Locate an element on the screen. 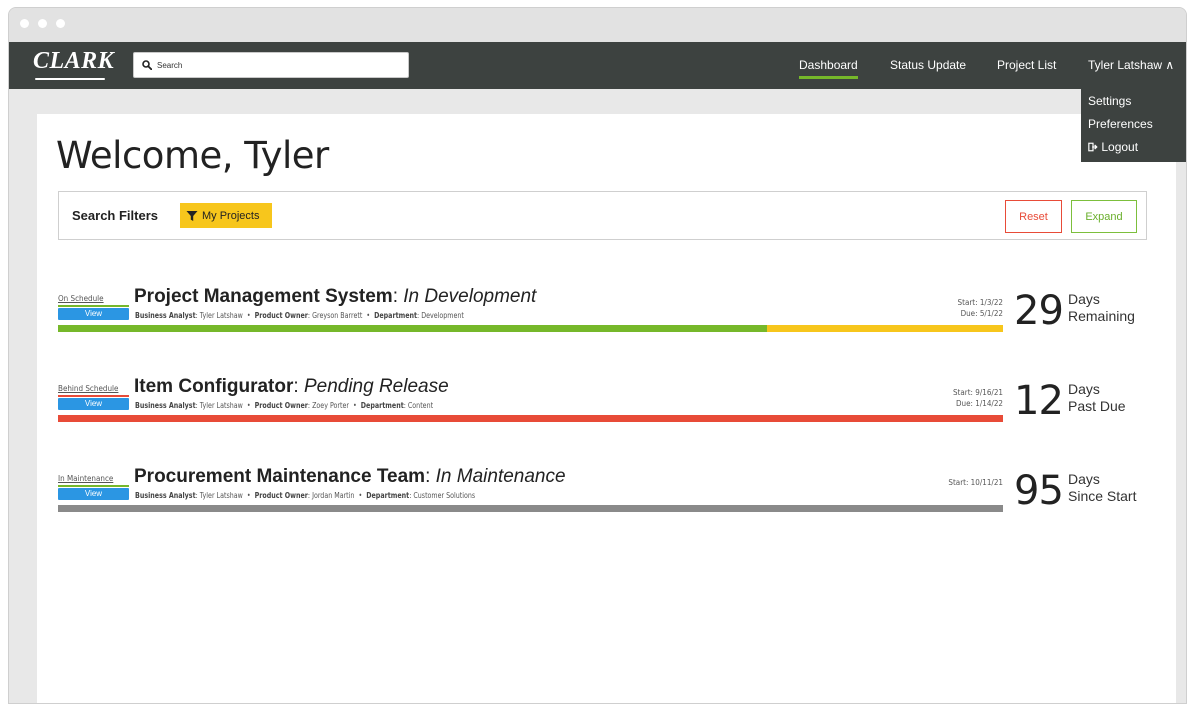  project-status-tag: On Schedule is located at coordinates (81, 298).